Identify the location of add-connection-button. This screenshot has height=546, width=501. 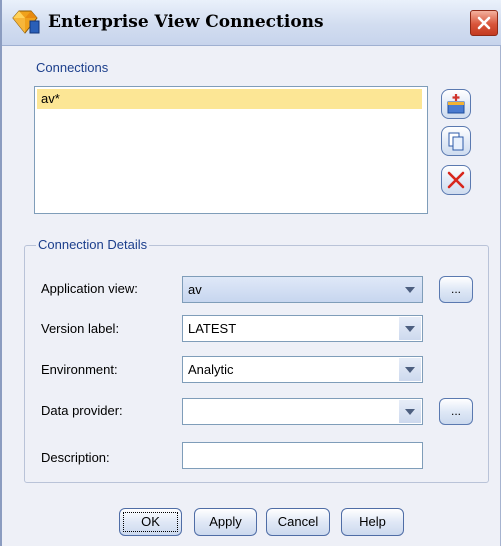
(456, 104).